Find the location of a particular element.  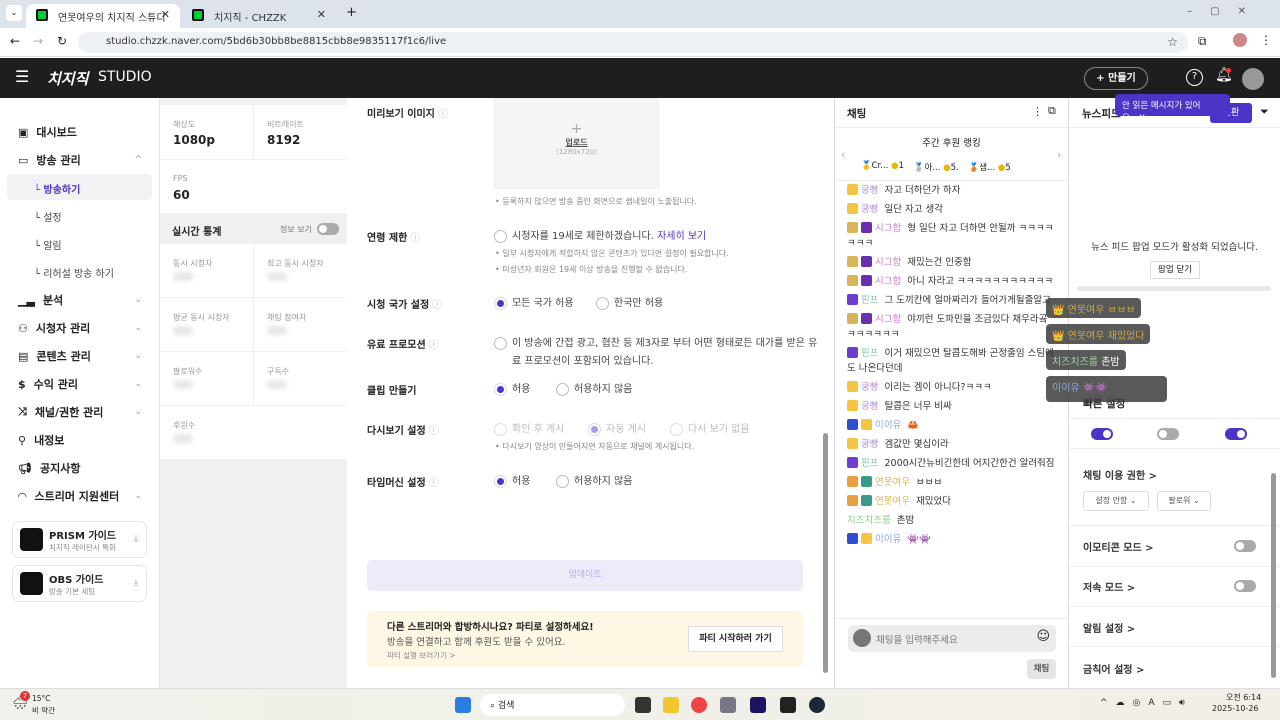

sidebar-item-notices: 📢︎ 공지사항 is located at coordinates (80, 468).